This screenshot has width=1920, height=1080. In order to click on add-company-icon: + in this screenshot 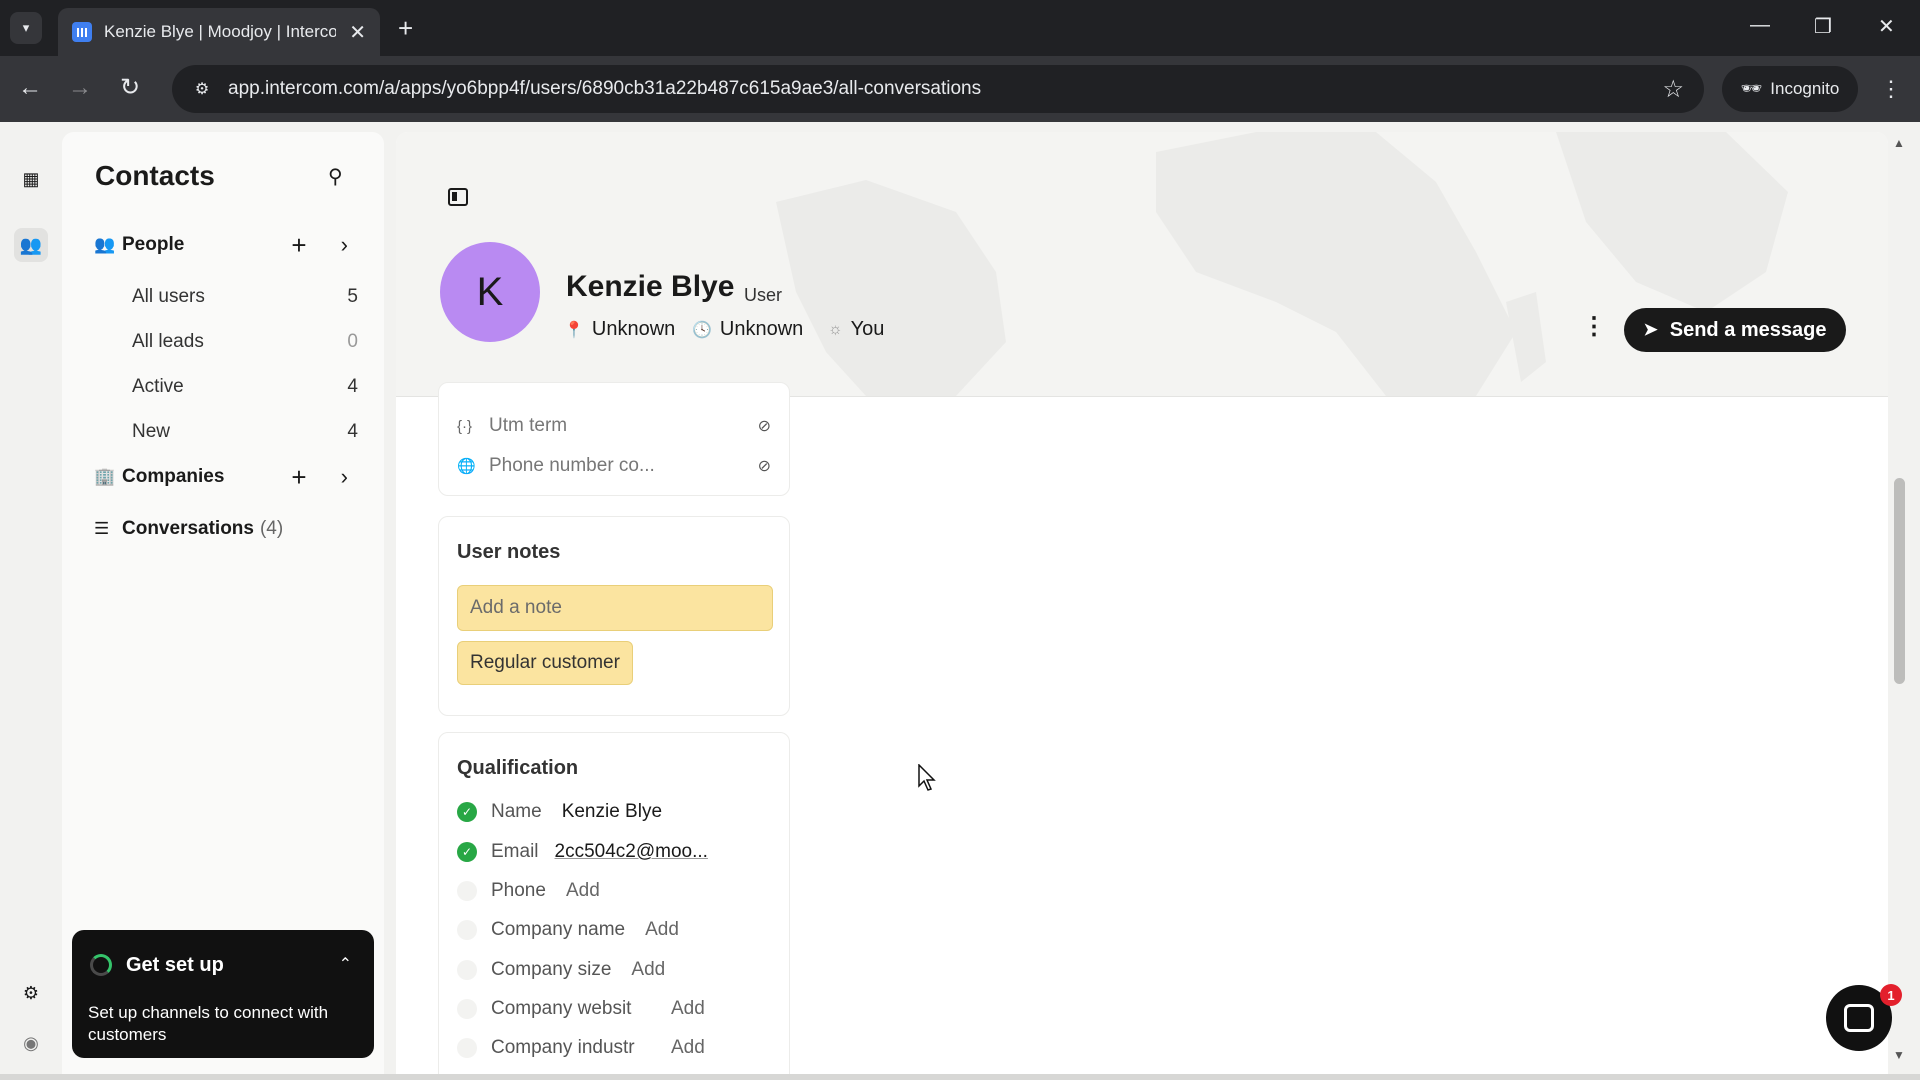, I will do `click(299, 477)`.